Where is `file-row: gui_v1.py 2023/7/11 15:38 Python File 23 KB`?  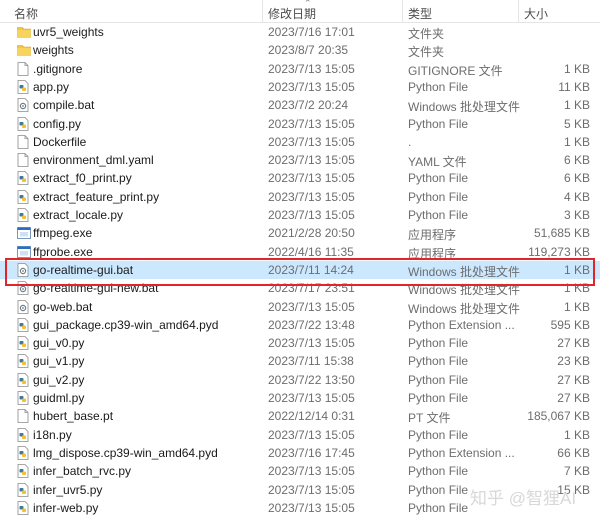
file-row: gui_v1.py 2023/7/11 15:38 Python File 23 KB is located at coordinates (300, 361).